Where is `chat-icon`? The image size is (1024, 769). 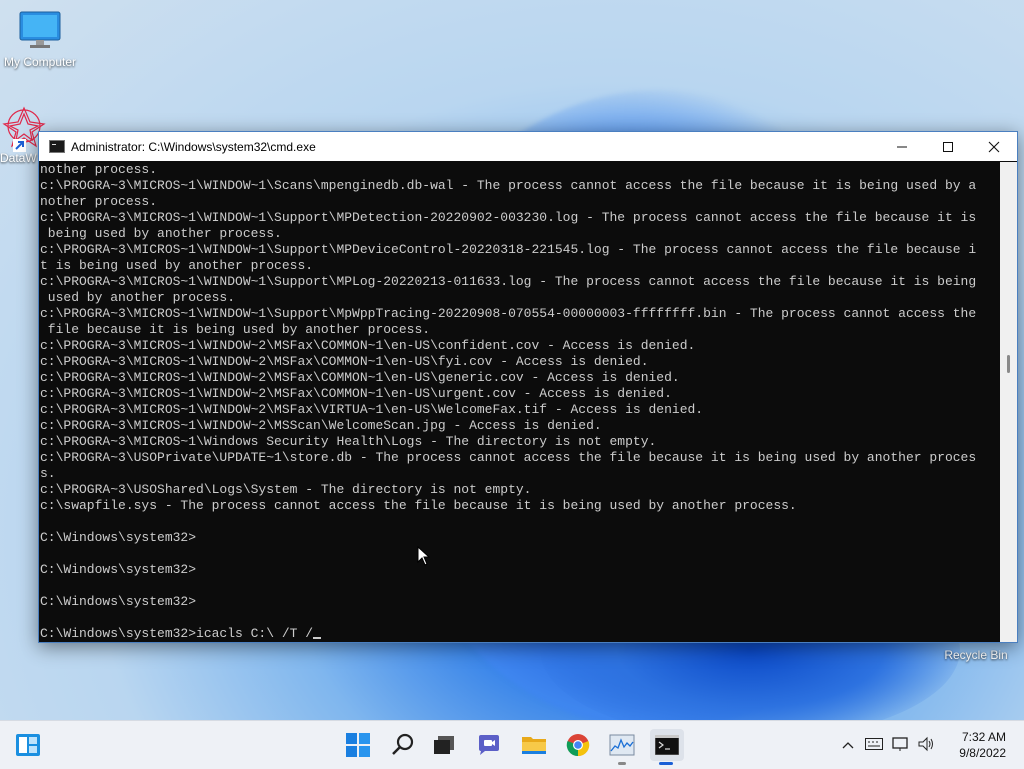
chat-icon is located at coordinates (489, 745).